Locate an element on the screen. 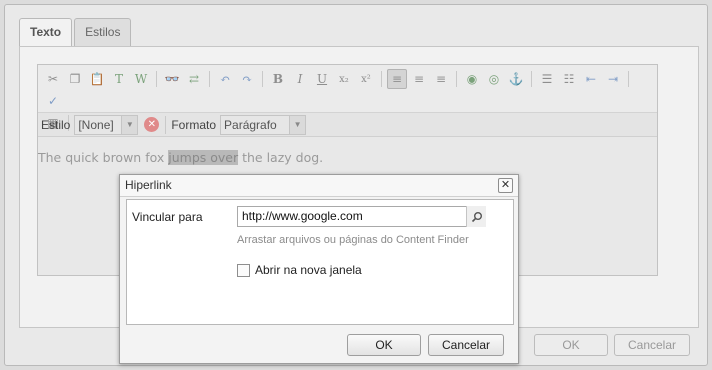 Image resolution: width=712 pixels, height=370 pixels. numbered-list-icon: ☷ is located at coordinates (569, 79).